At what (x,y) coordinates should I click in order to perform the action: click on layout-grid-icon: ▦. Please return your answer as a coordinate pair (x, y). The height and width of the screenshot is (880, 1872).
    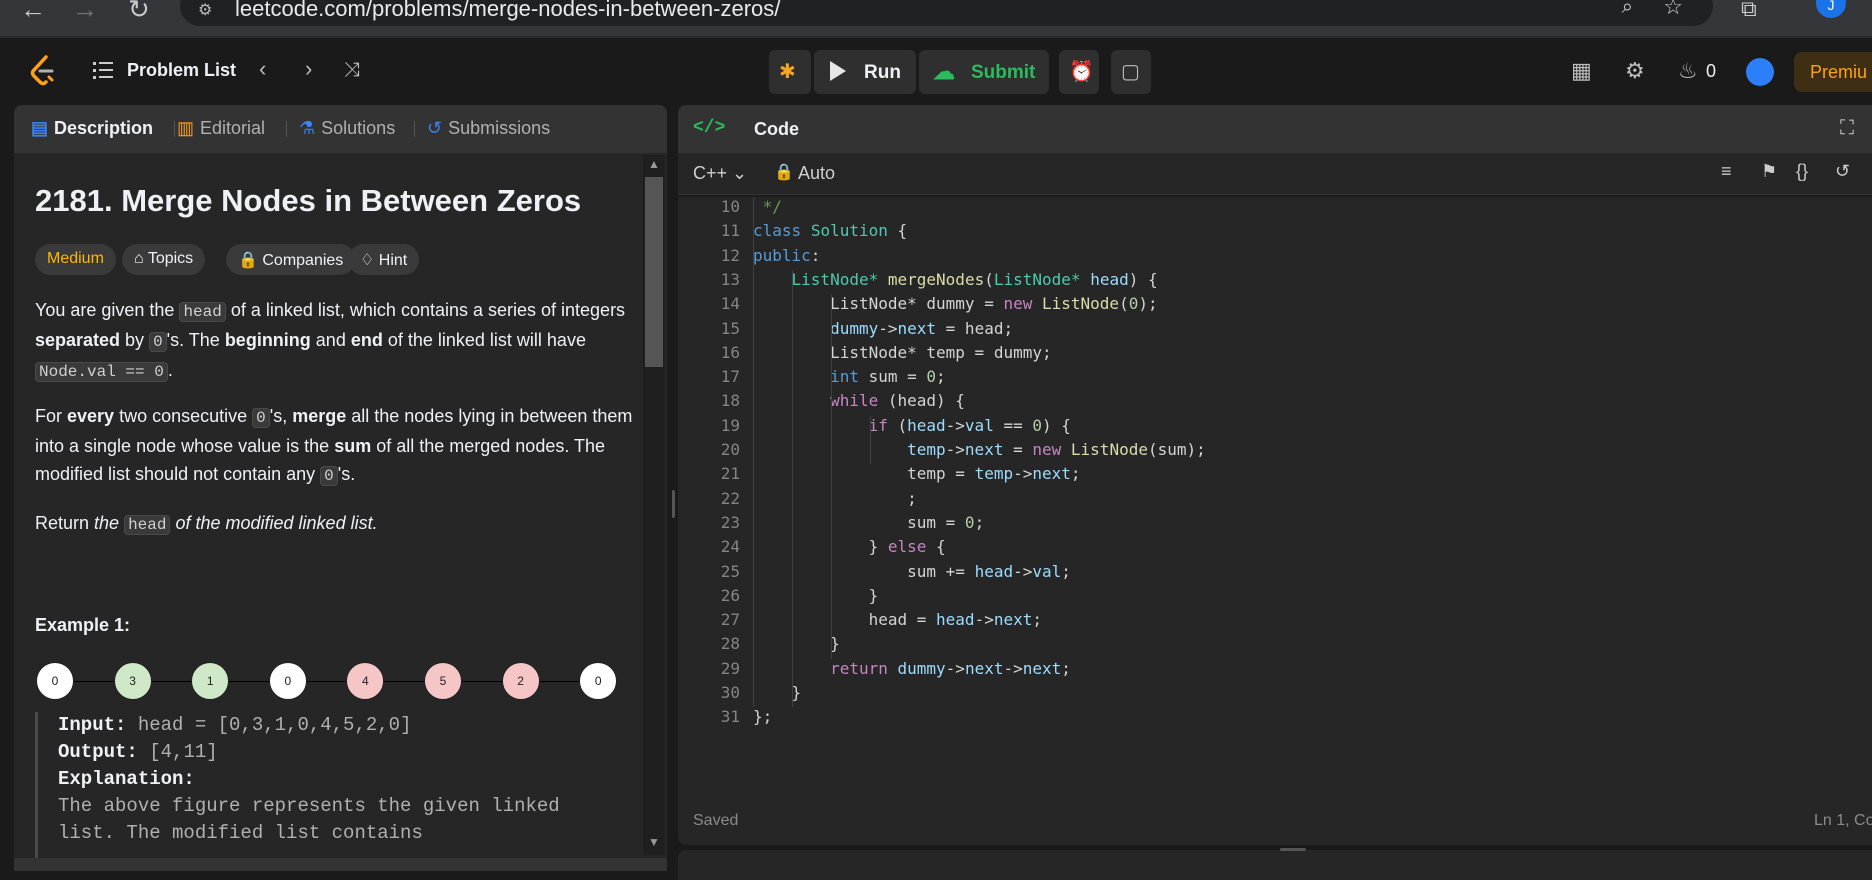
    Looking at the image, I should click on (1581, 71).